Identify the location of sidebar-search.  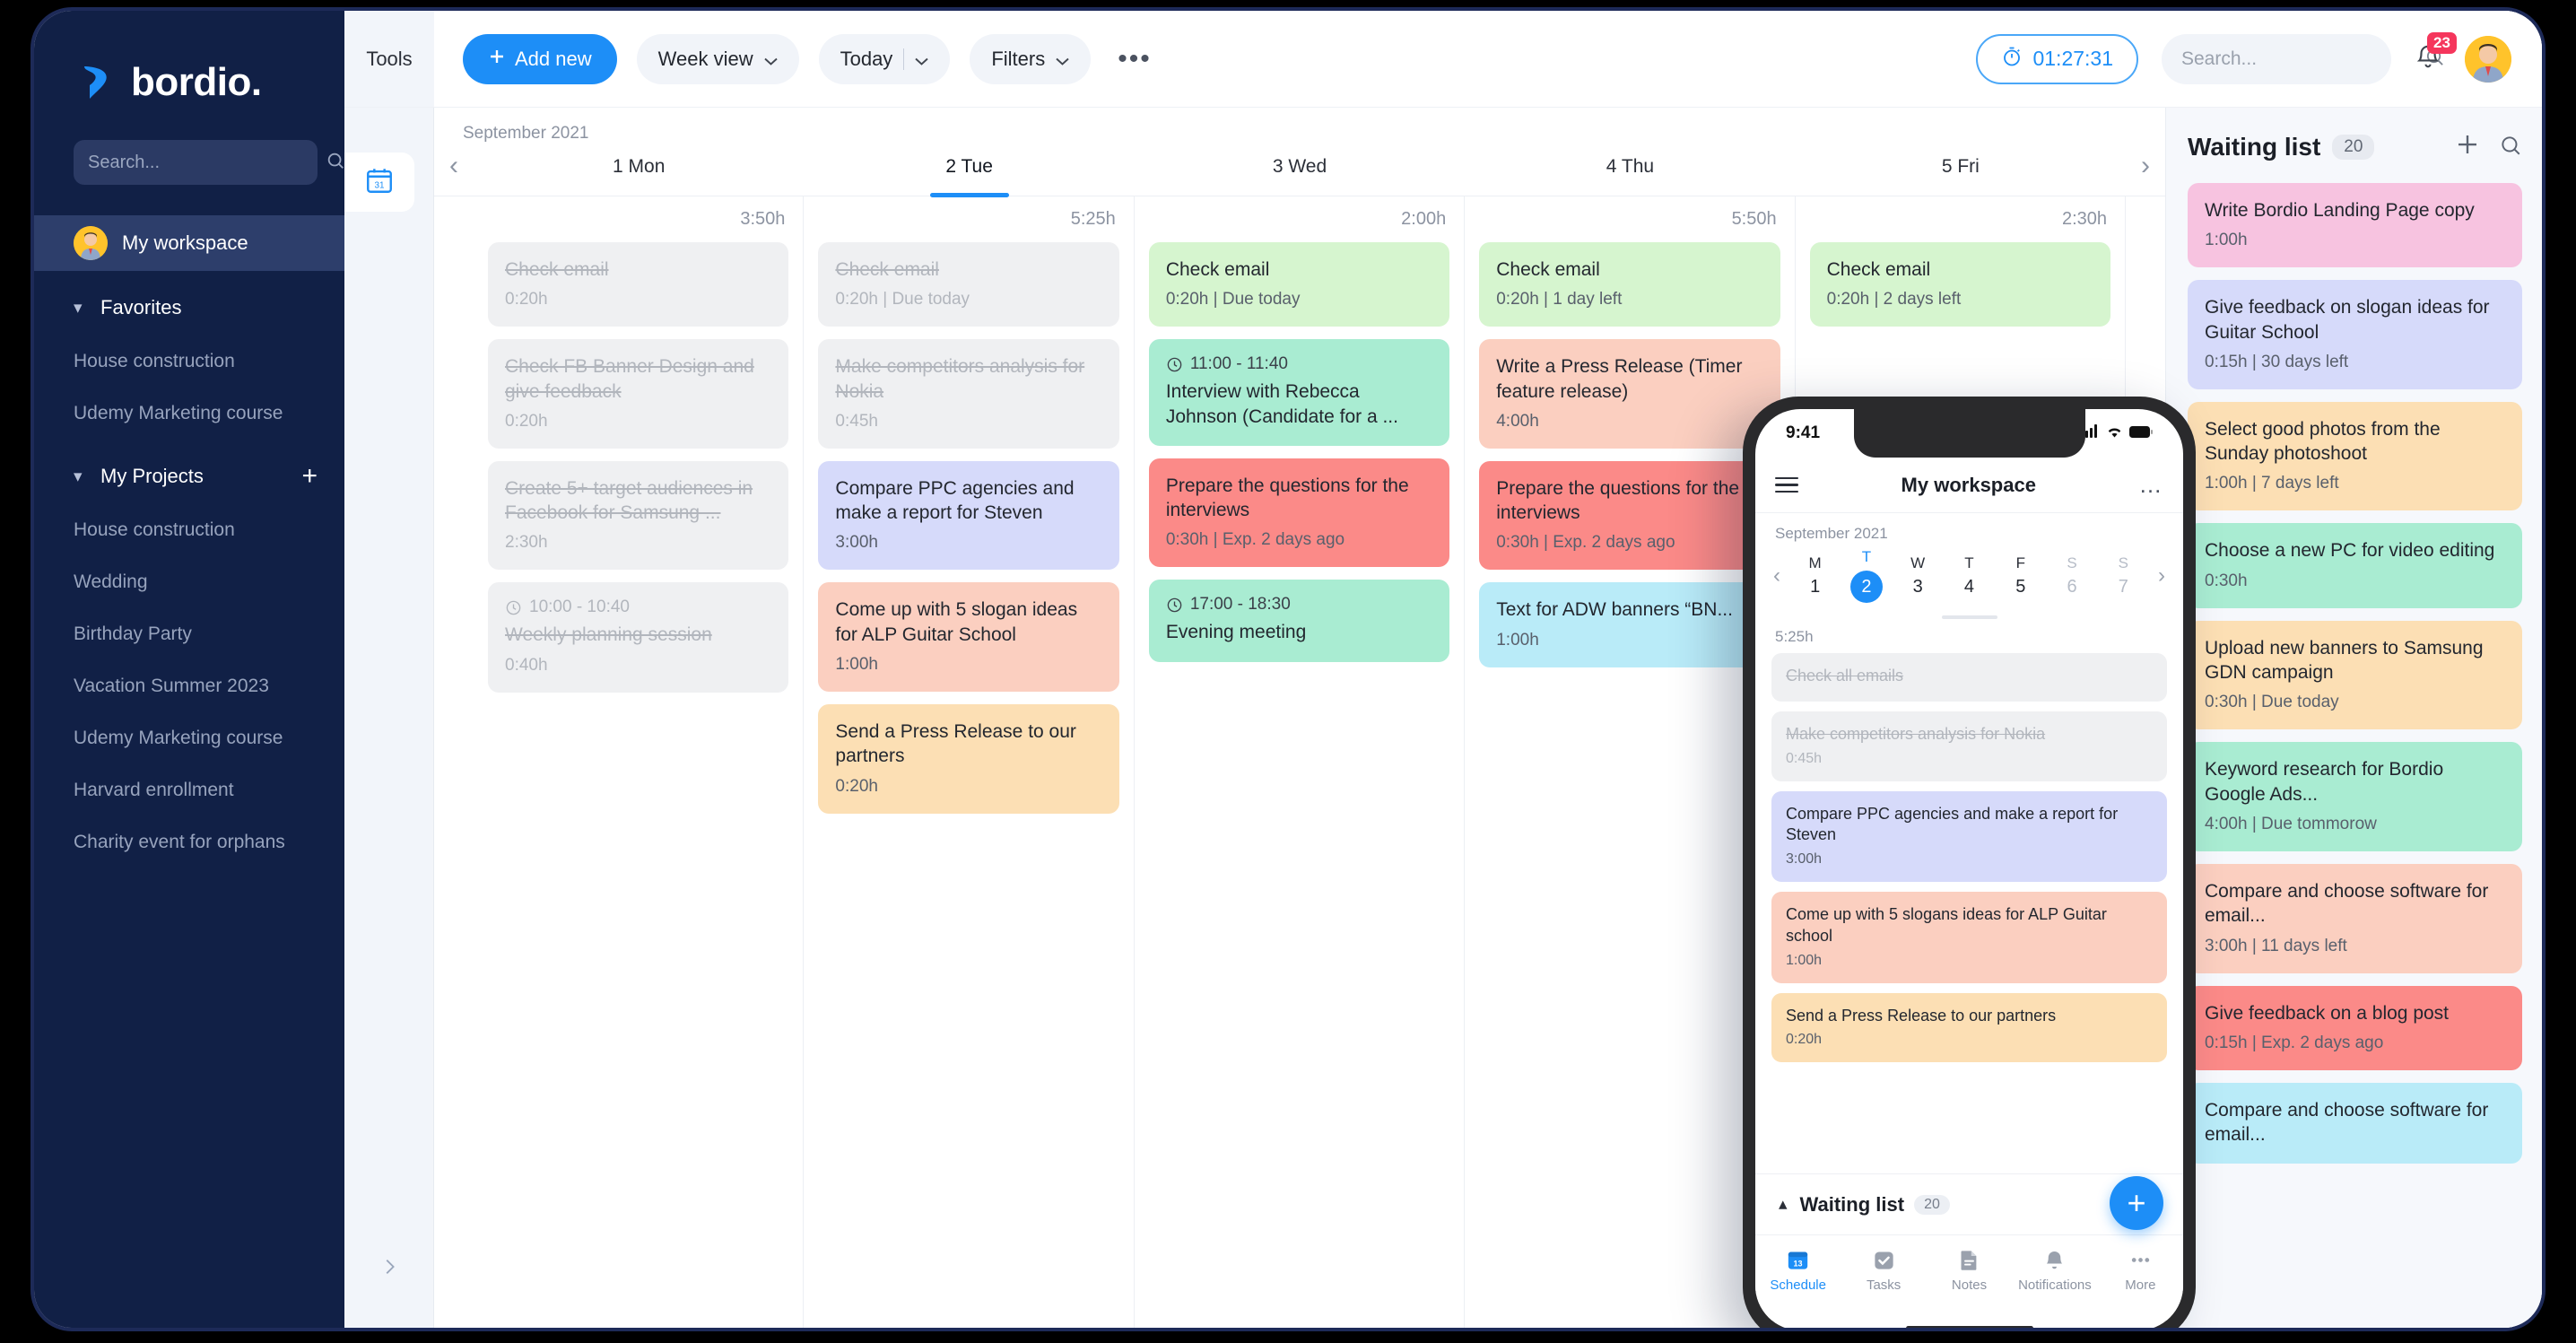
(209, 162).